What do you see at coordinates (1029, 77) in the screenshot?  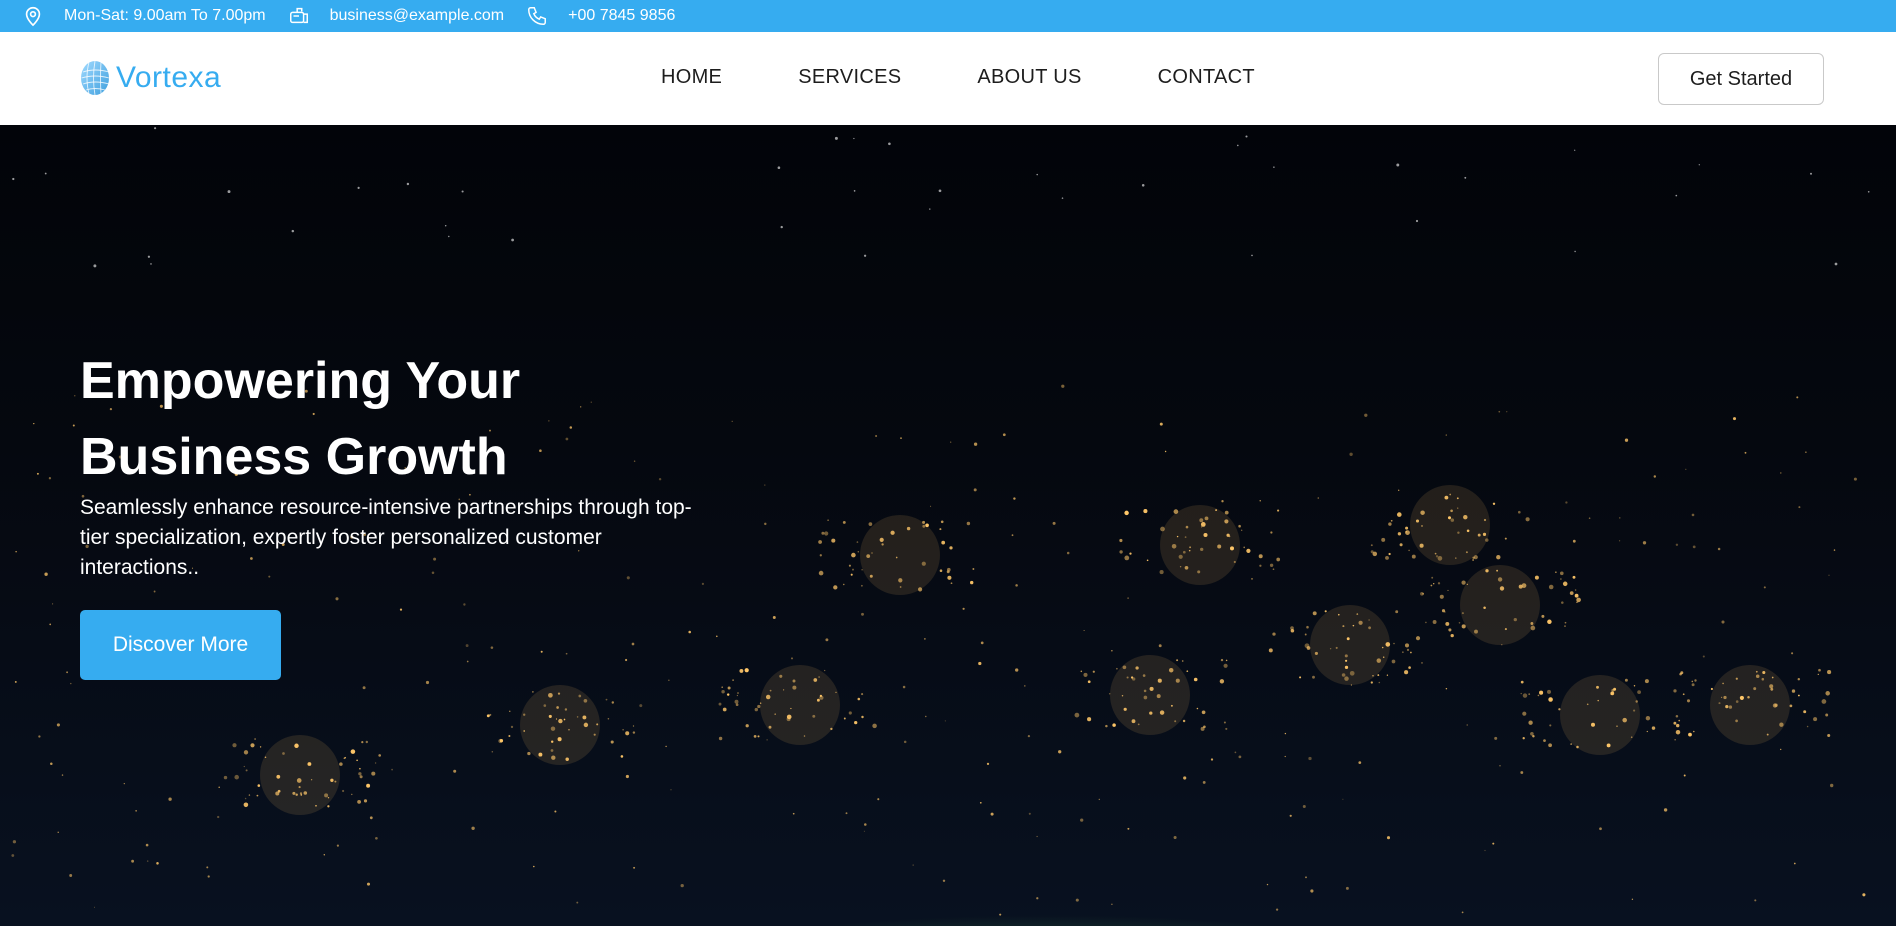 I see `nav-about-us: ABOUT US` at bounding box center [1029, 77].